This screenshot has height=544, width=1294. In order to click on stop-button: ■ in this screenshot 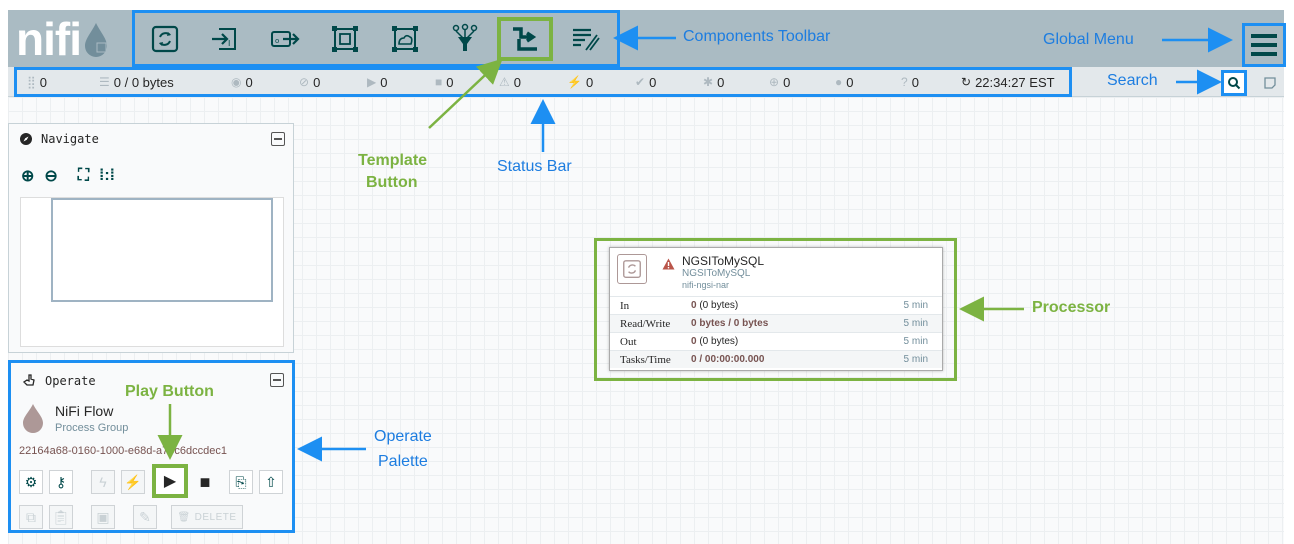, I will do `click(205, 482)`.